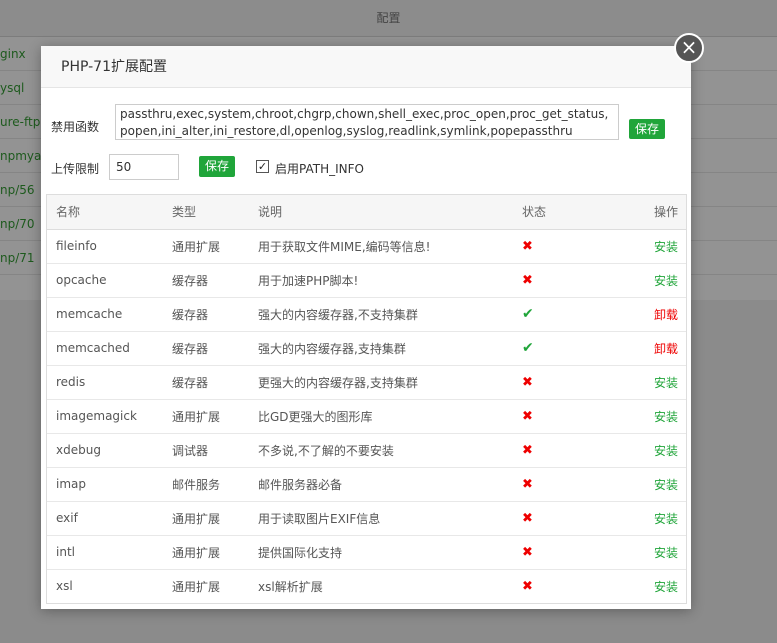  Describe the element at coordinates (562, 212) in the screenshot. I see `header-status: 状态` at that location.